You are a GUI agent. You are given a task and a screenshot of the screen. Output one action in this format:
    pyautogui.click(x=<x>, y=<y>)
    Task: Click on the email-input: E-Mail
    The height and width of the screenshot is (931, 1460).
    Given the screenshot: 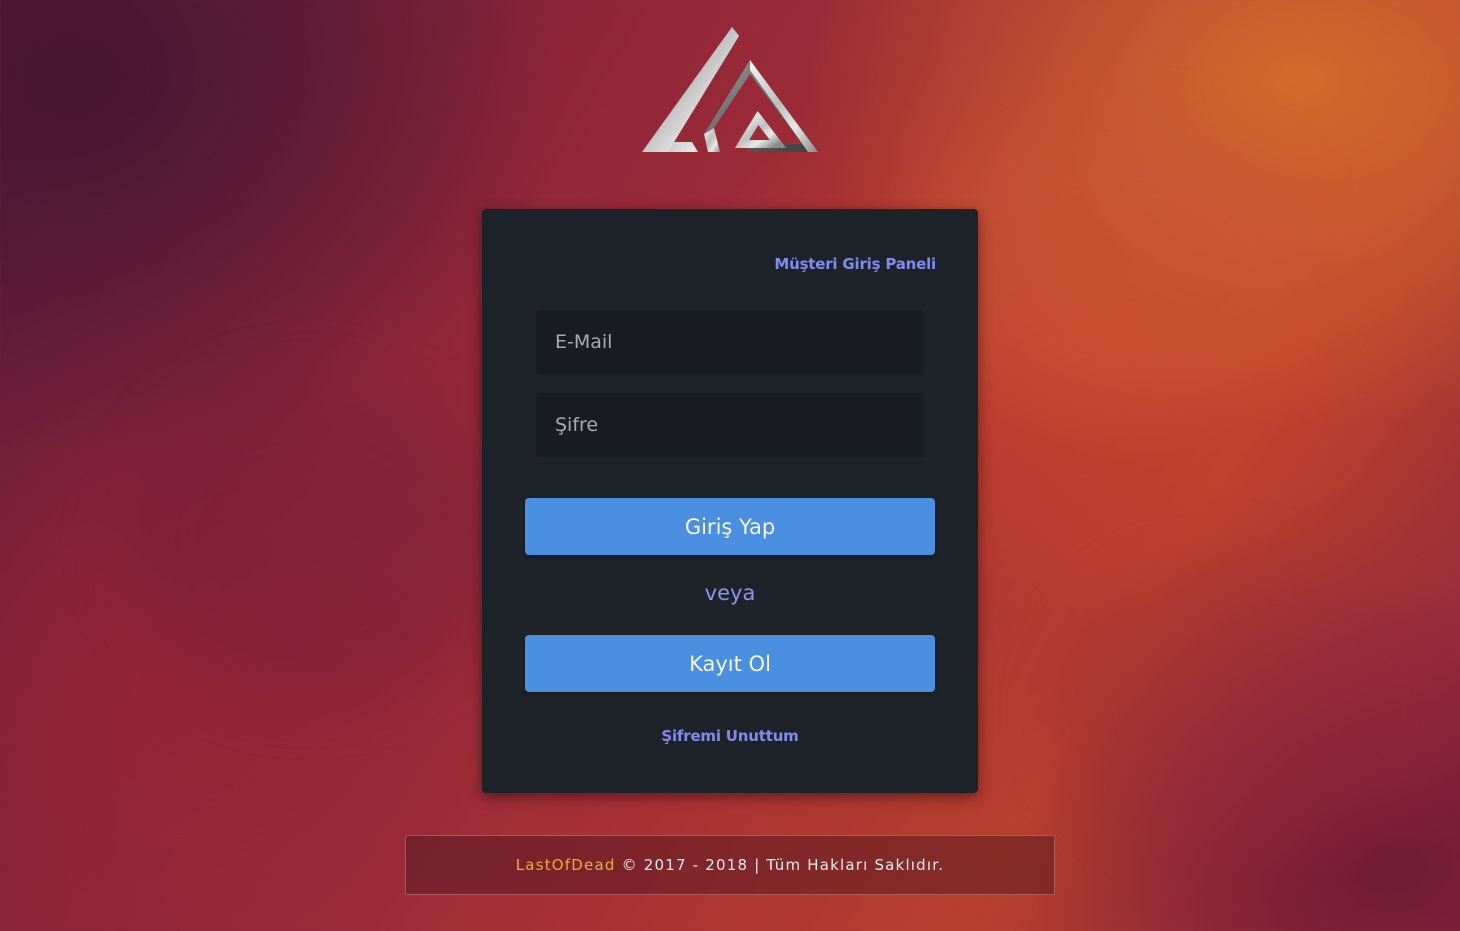 What is the action you would take?
    pyautogui.click(x=730, y=342)
    